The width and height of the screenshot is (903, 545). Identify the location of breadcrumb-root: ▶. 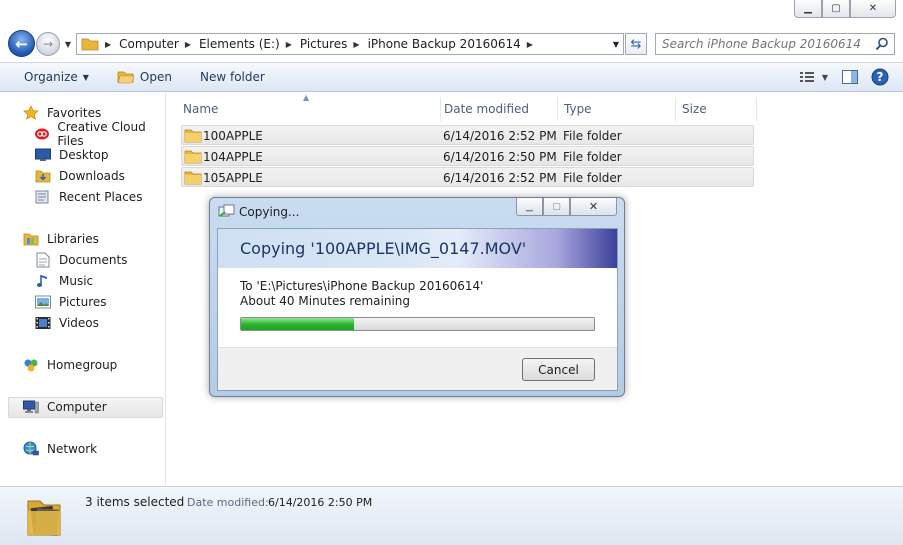
(109, 44).